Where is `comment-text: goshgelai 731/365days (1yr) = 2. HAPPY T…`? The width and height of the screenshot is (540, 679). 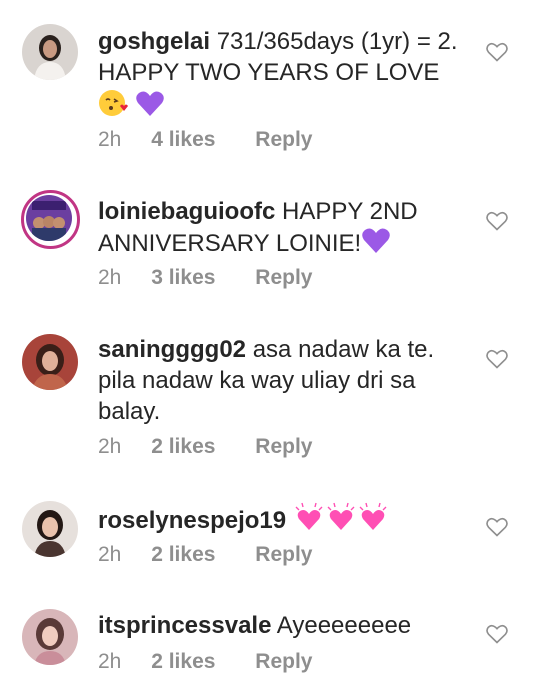 comment-text: goshgelai 731/365days (1yr) = 2. HAPPY T… is located at coordinates (288, 76).